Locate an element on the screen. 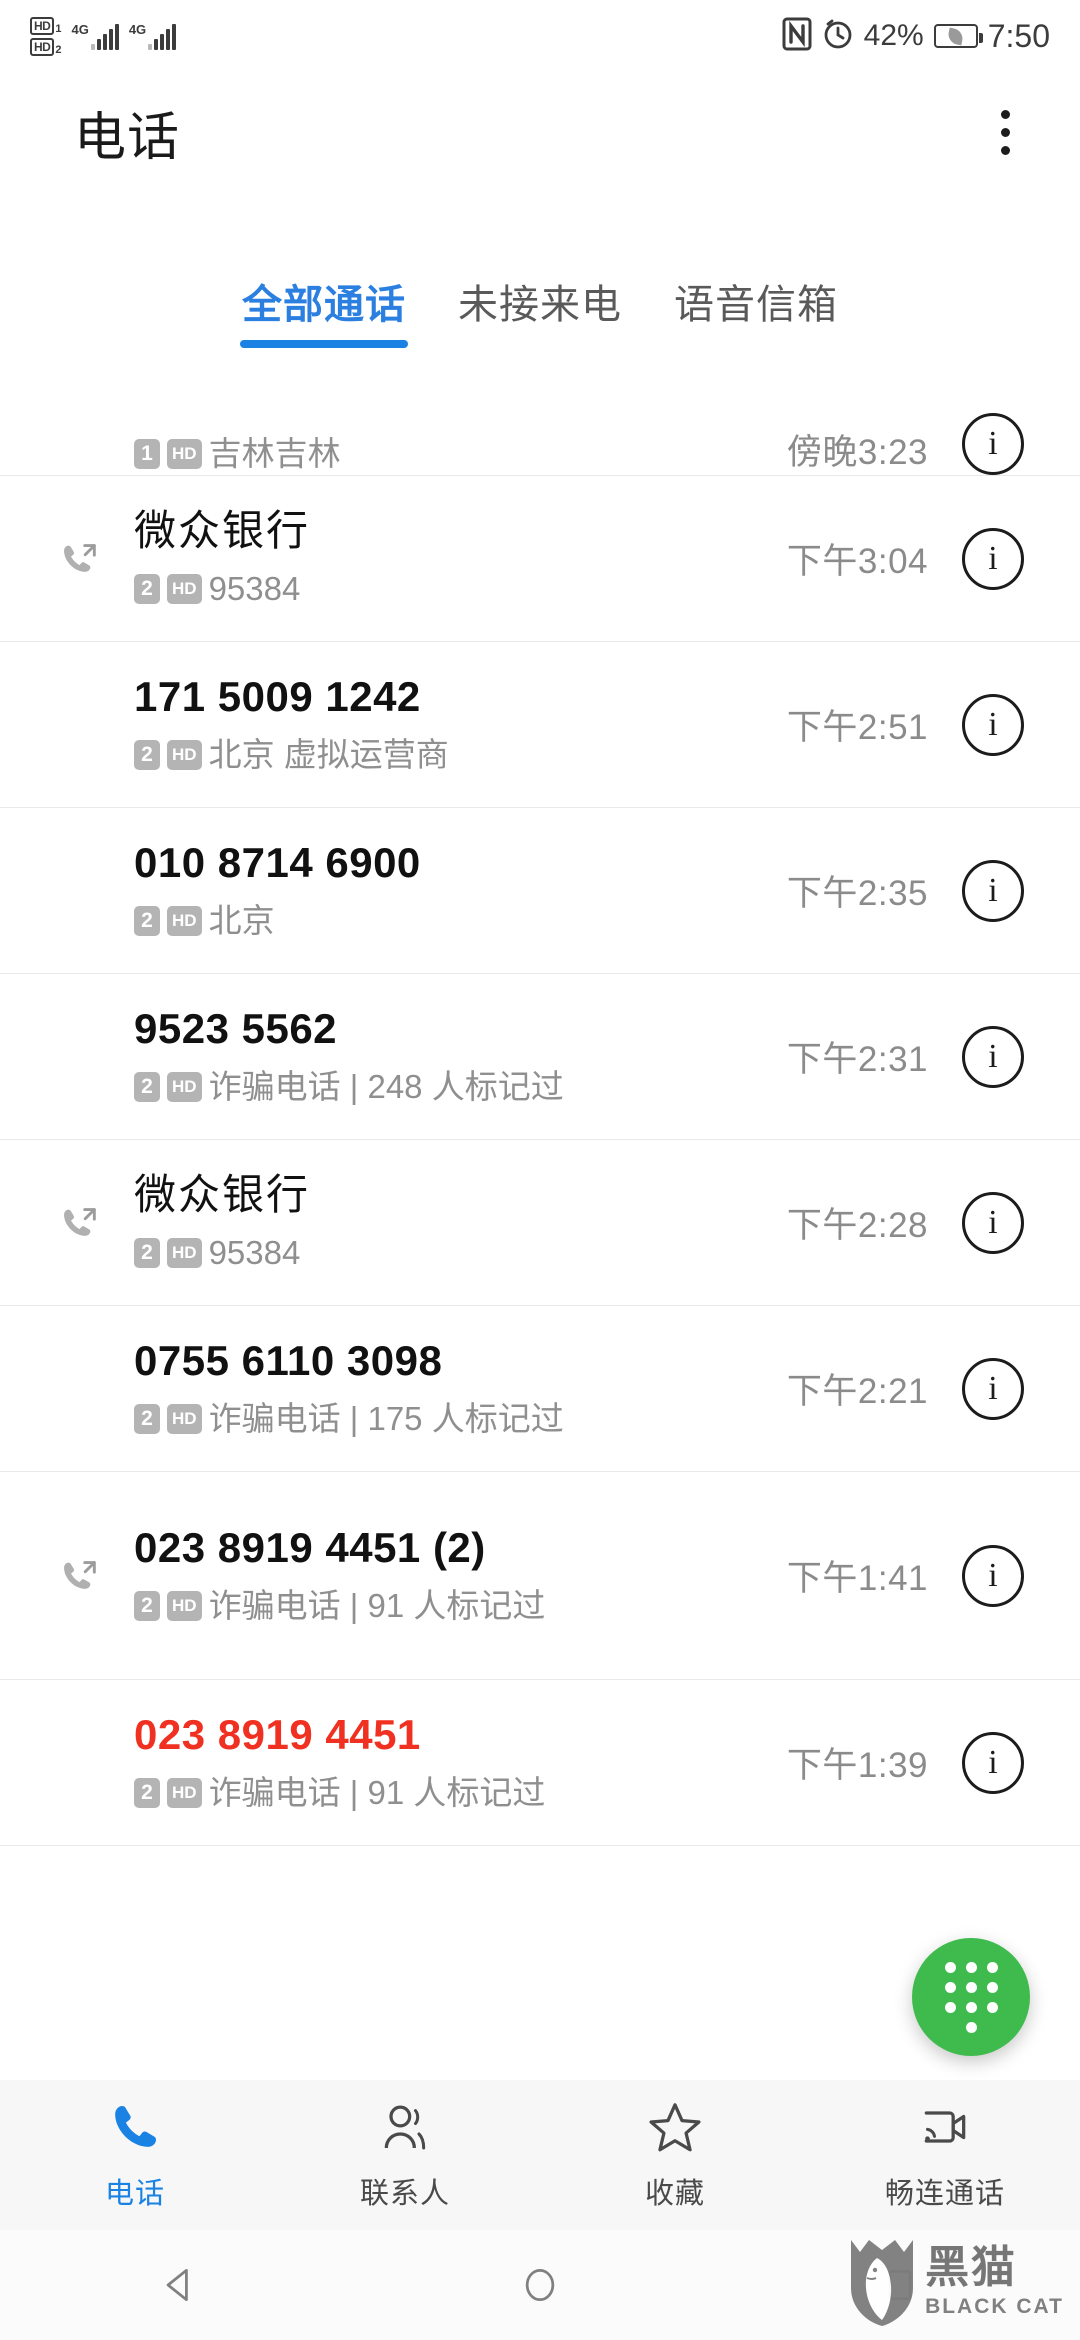 The image size is (1080, 2340). signal-bars-sim2-icon is located at coordinates (162, 36).